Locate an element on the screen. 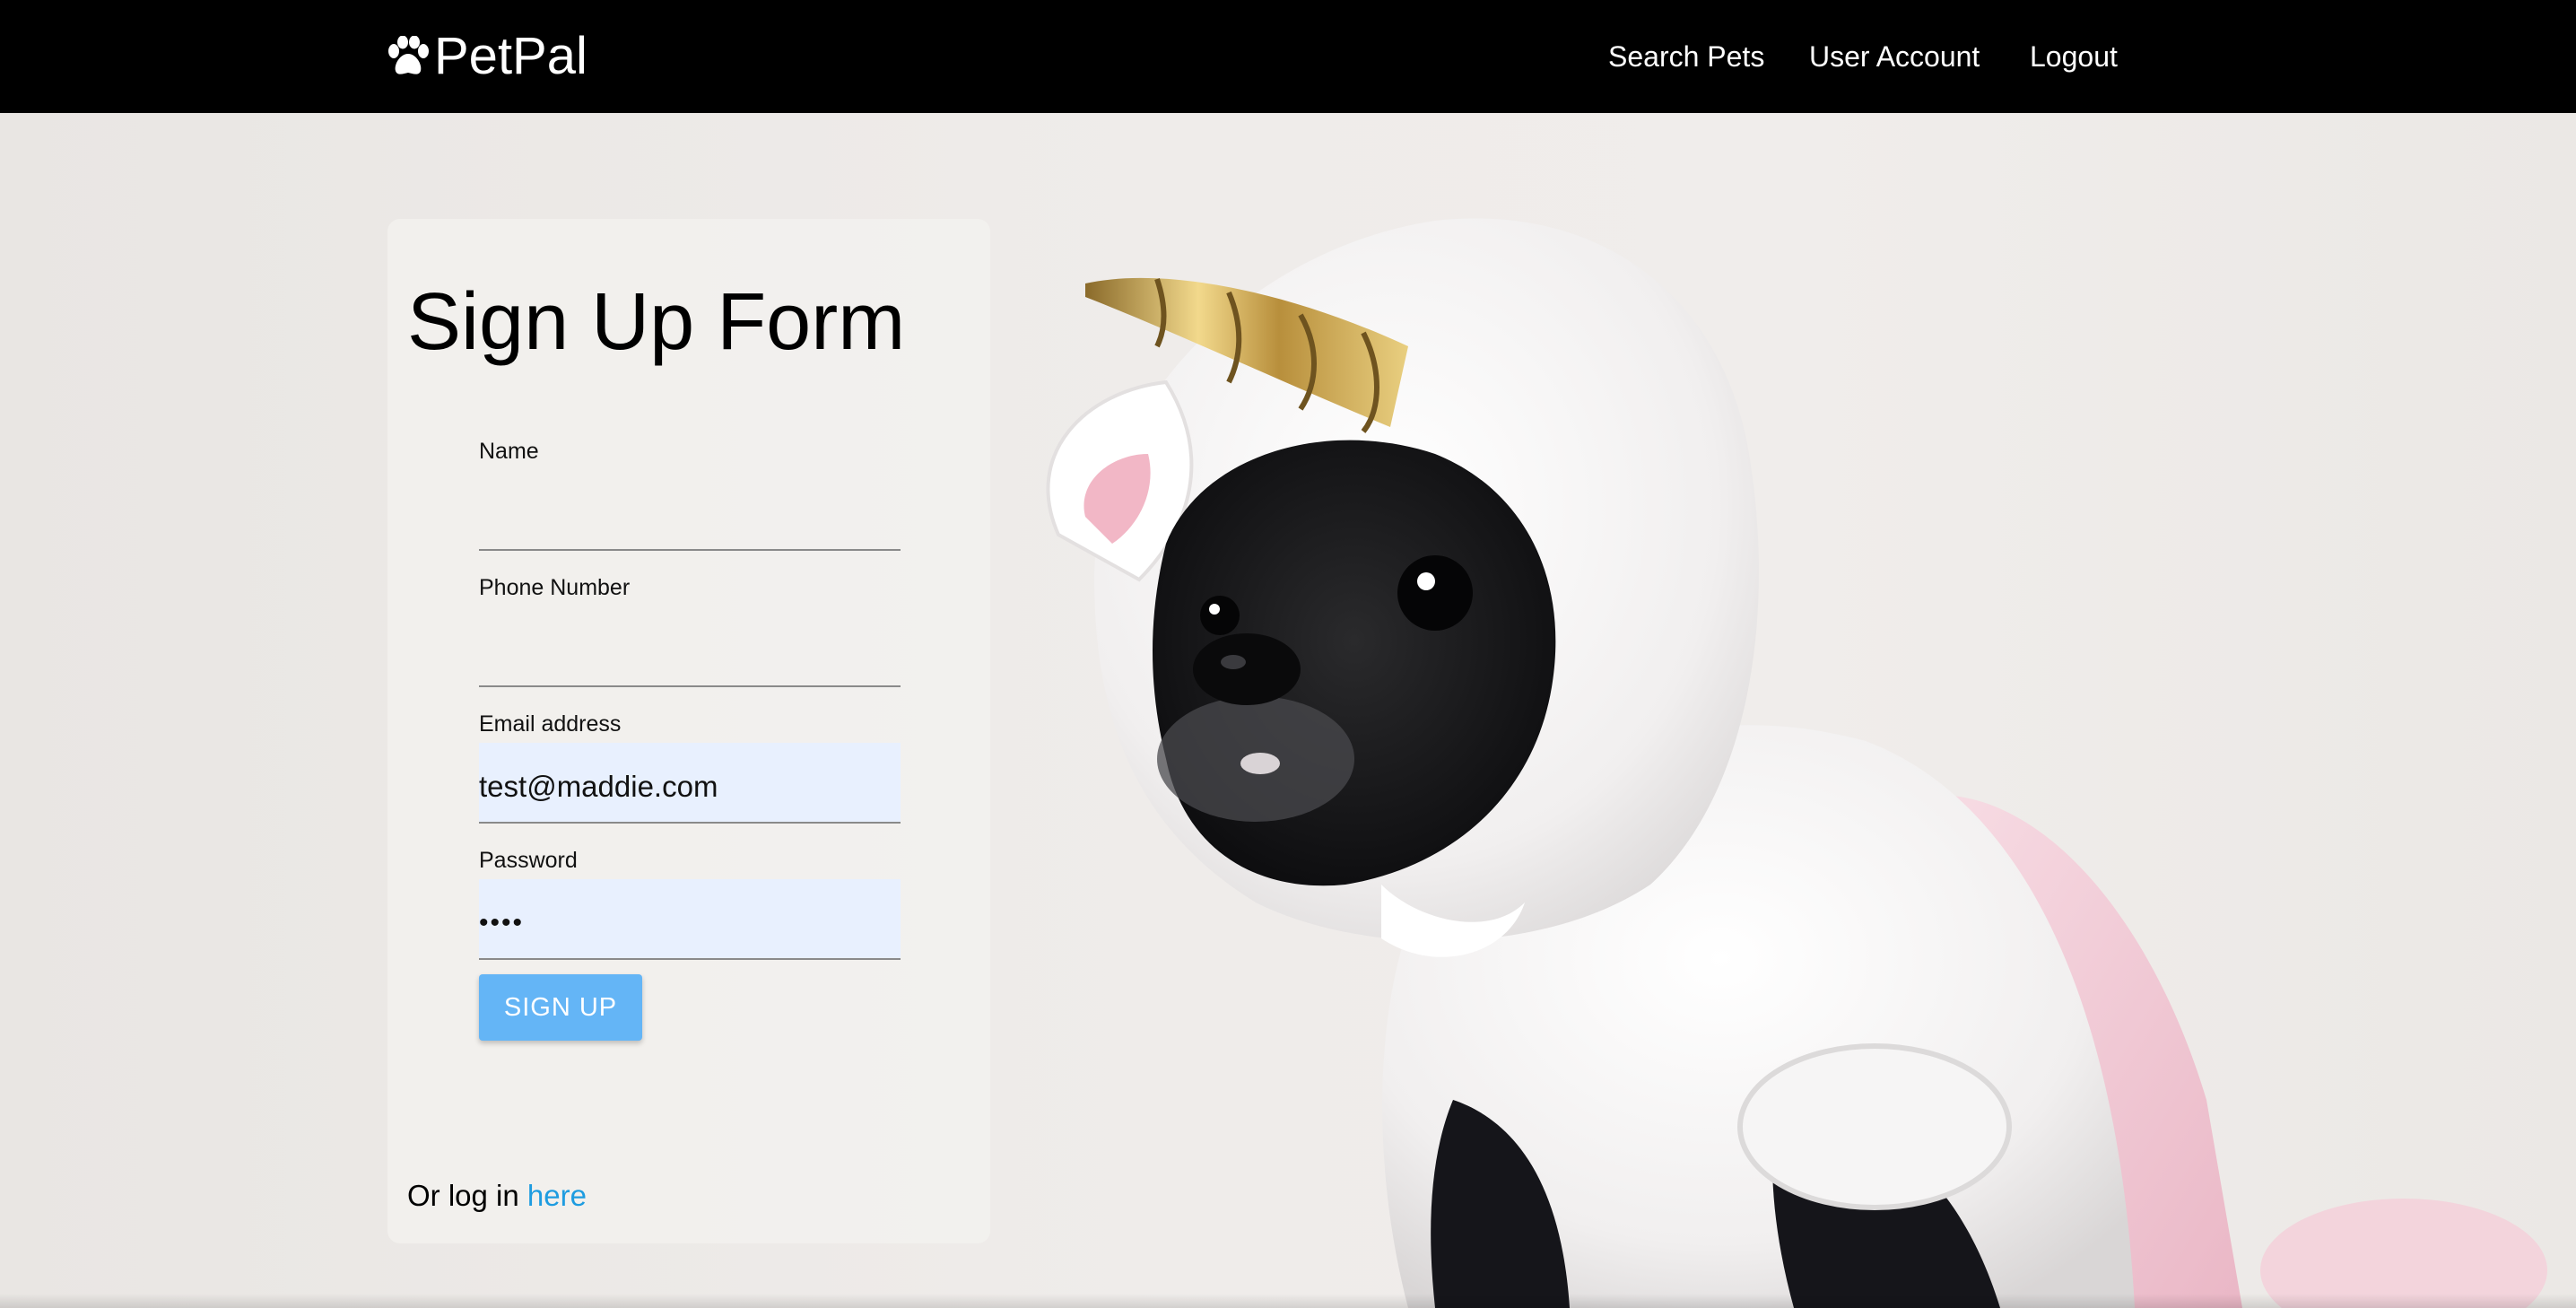 The height and width of the screenshot is (1308, 2576). phone-label: Phone Number is located at coordinates (555, 587).